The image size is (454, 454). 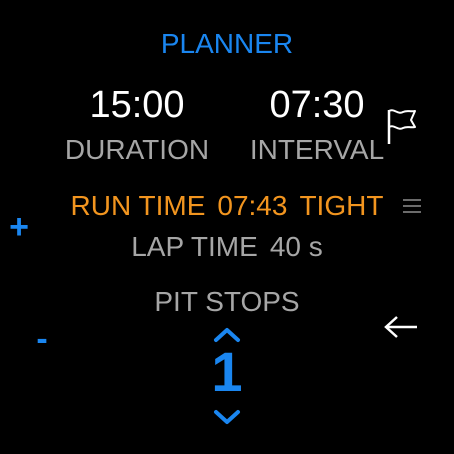 I want to click on chevron-down-icon, so click(x=227, y=417).